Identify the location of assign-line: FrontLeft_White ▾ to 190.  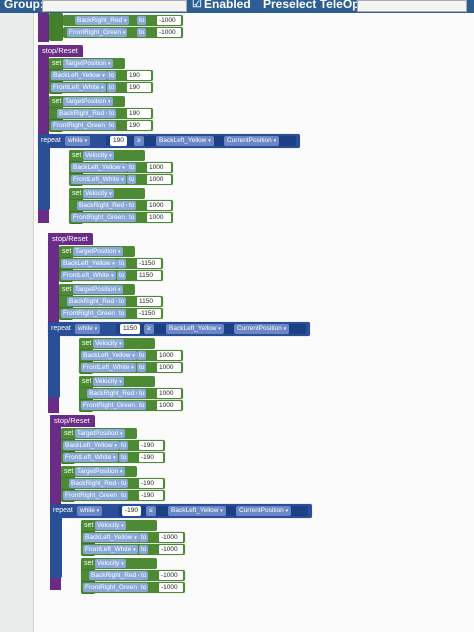
(101, 87).